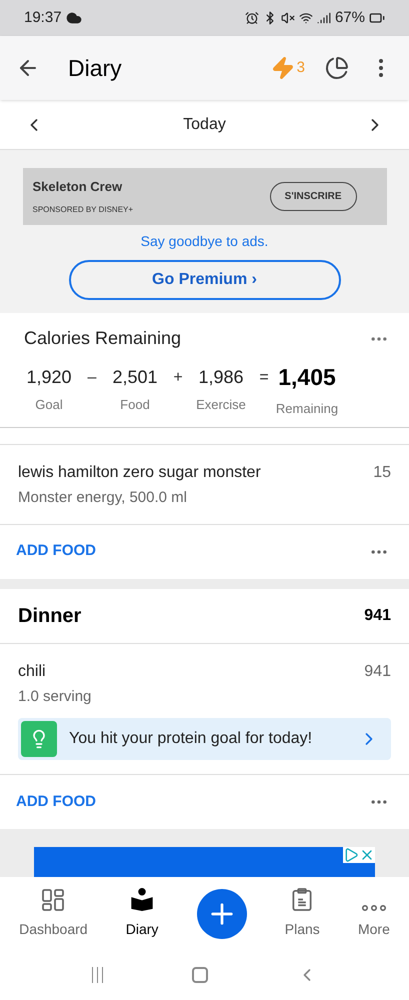  What do you see at coordinates (204, 681) in the screenshot?
I see `food-entry: chili 941 1.0 serving` at bounding box center [204, 681].